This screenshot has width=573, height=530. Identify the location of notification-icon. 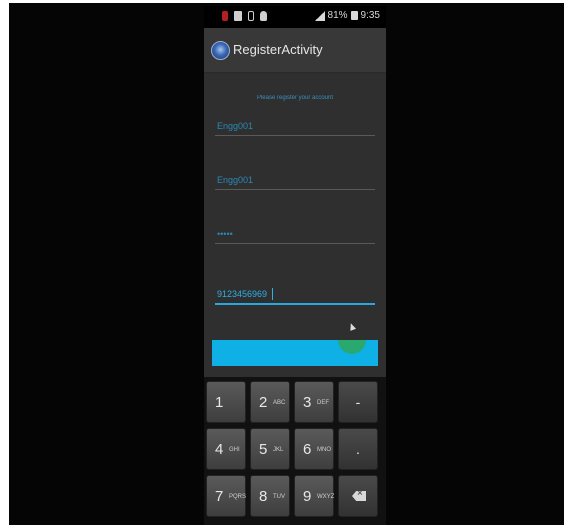
(225, 16).